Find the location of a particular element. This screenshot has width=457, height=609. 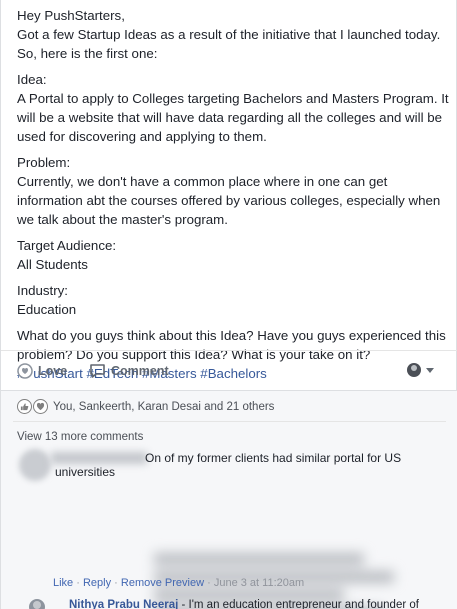

remove-preview-link: Remove Preview is located at coordinates (162, 583).